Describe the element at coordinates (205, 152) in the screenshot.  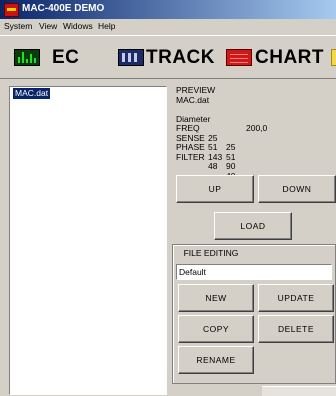
I see `preview-row: PHASE 143 90` at that location.